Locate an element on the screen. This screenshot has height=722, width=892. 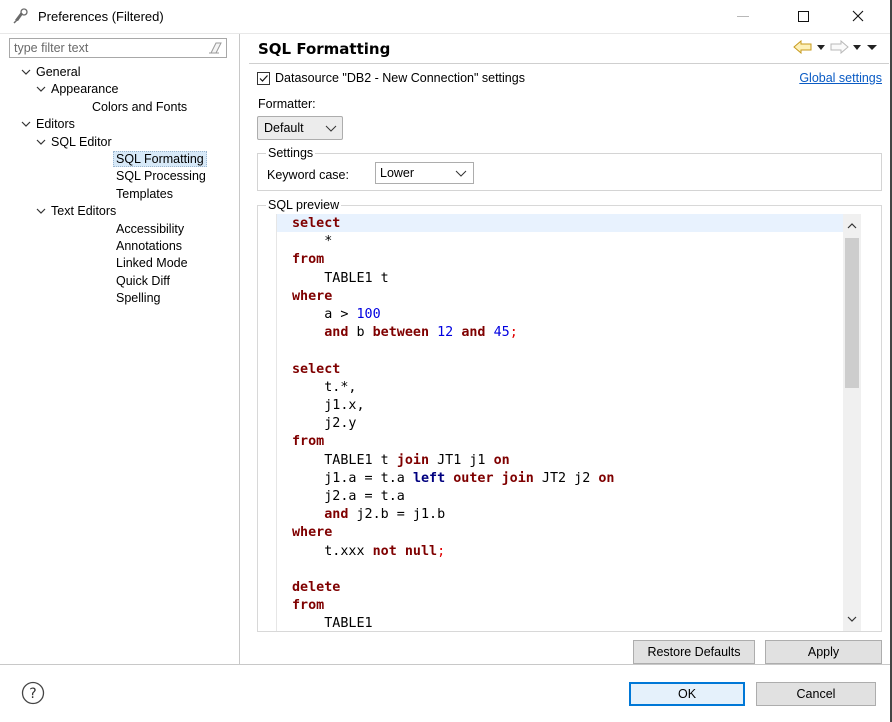
scroll-down-icon is located at coordinates (852, 619).